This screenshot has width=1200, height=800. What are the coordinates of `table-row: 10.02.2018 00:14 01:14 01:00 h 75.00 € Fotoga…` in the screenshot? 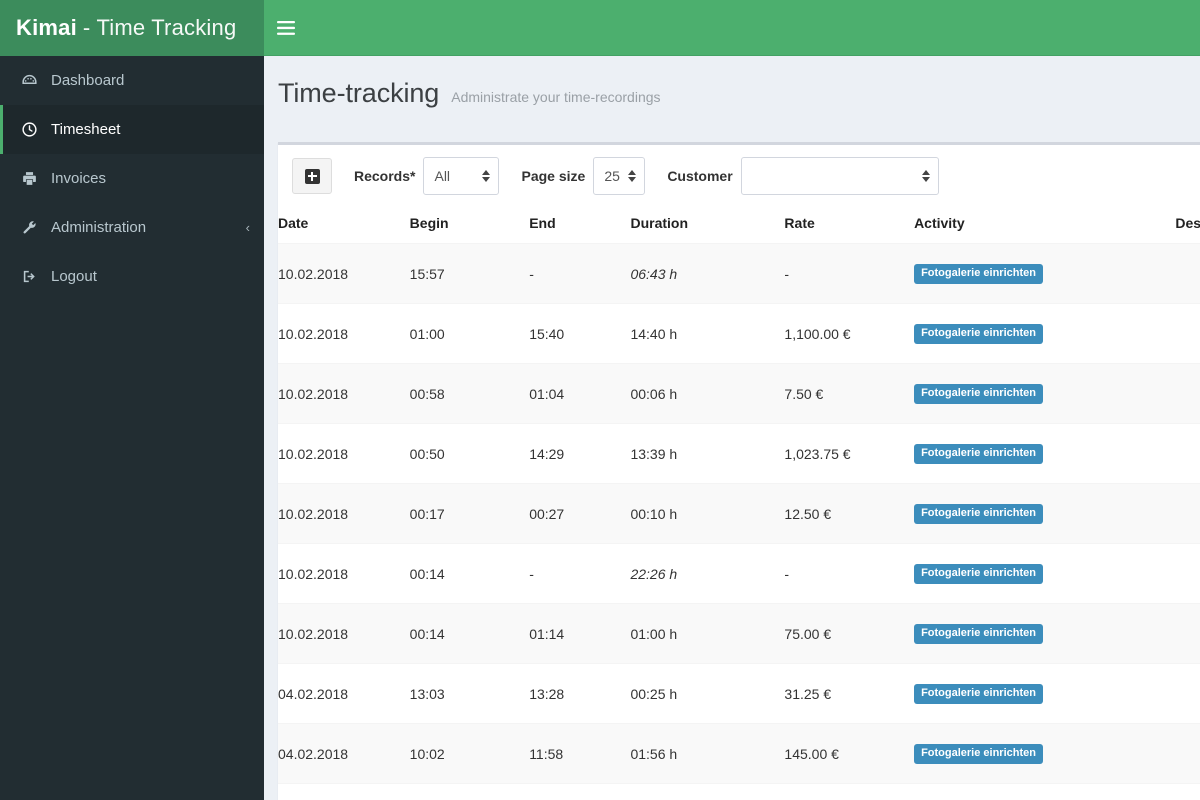 It's located at (739, 633).